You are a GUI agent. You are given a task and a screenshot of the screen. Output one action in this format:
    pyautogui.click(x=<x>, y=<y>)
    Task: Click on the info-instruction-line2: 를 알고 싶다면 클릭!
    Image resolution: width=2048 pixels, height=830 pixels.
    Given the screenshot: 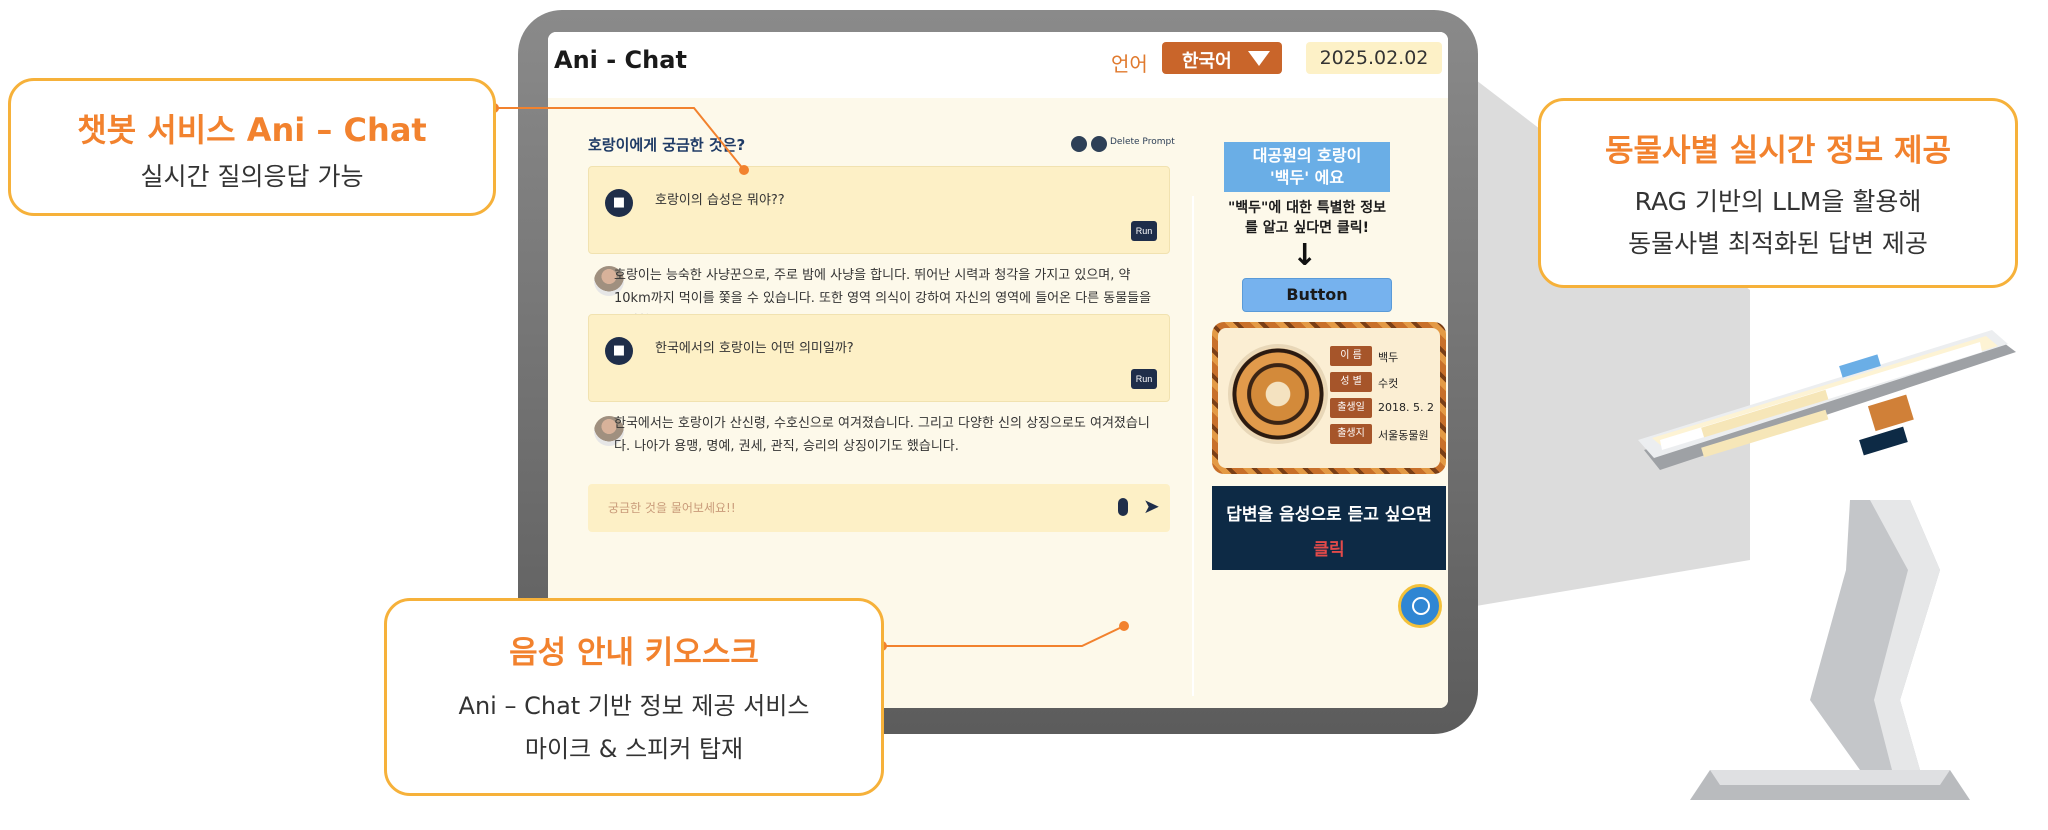 What is the action you would take?
    pyautogui.click(x=1307, y=228)
    